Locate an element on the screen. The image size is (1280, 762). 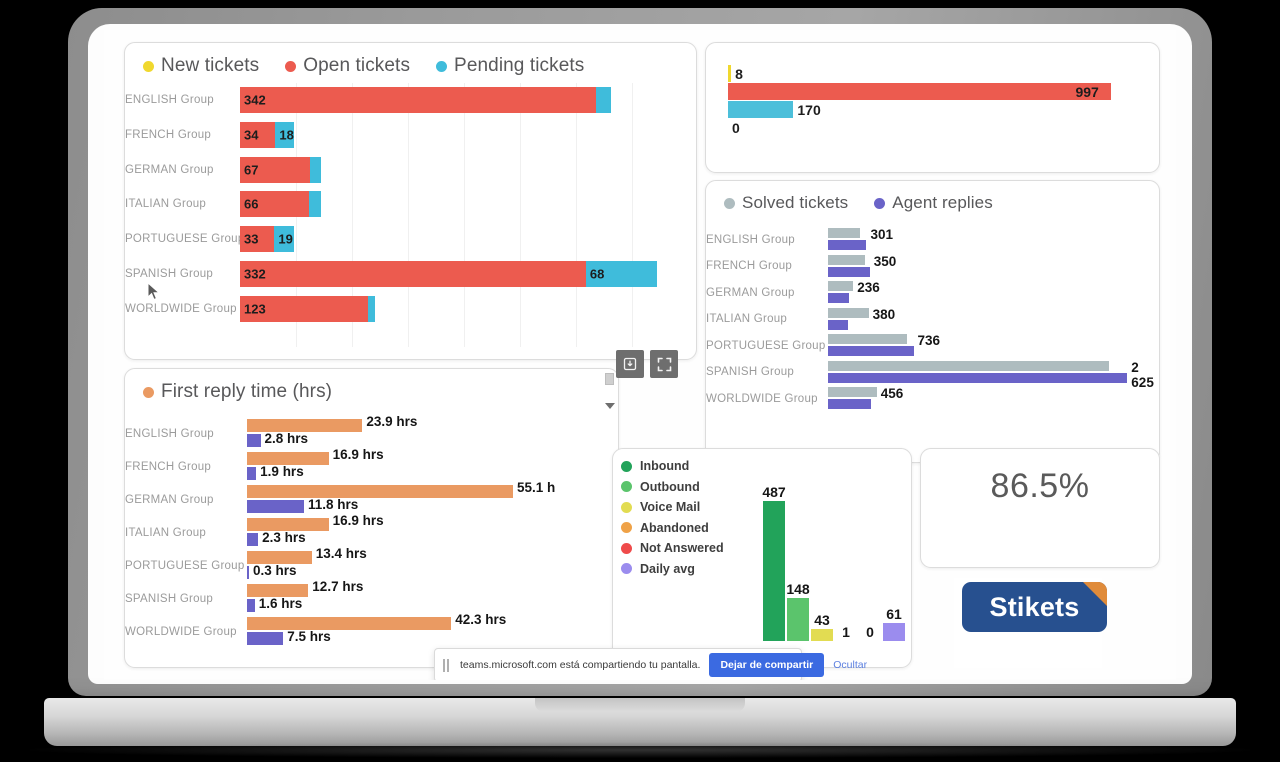
table-row: ENGLISH Group 301 is located at coordinates (926, 239).